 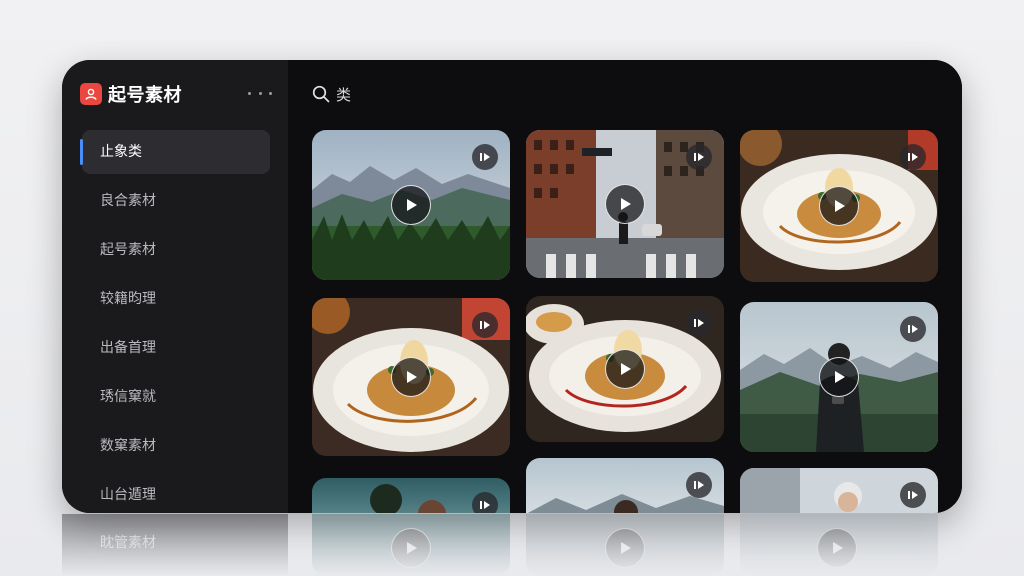 What do you see at coordinates (128, 201) in the screenshot?
I see `sidebar-item-label: 良合素材` at bounding box center [128, 201].